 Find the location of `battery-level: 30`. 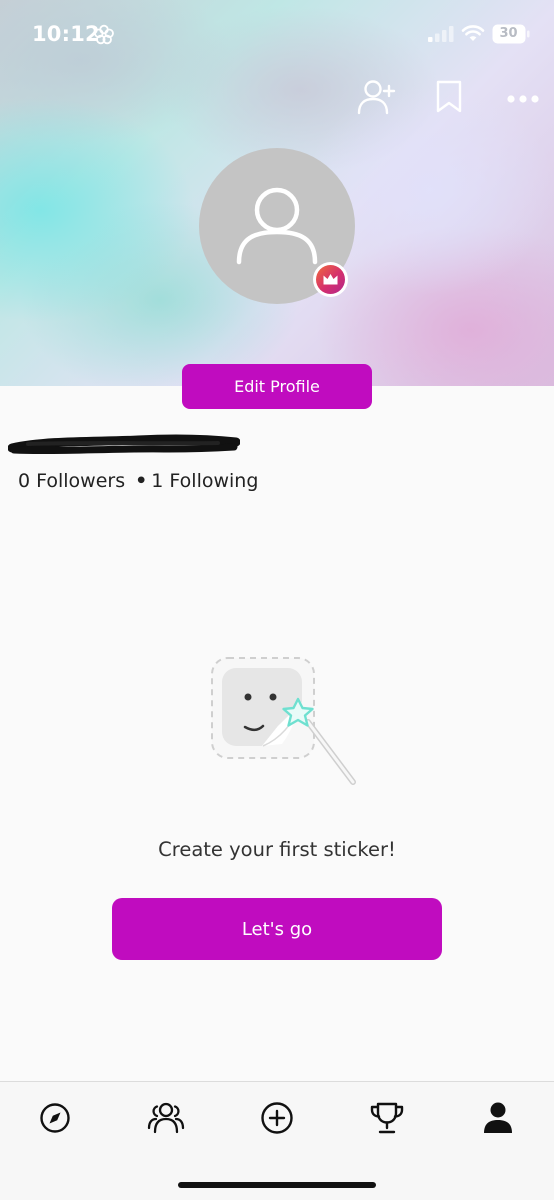

battery-level: 30 is located at coordinates (508, 33).